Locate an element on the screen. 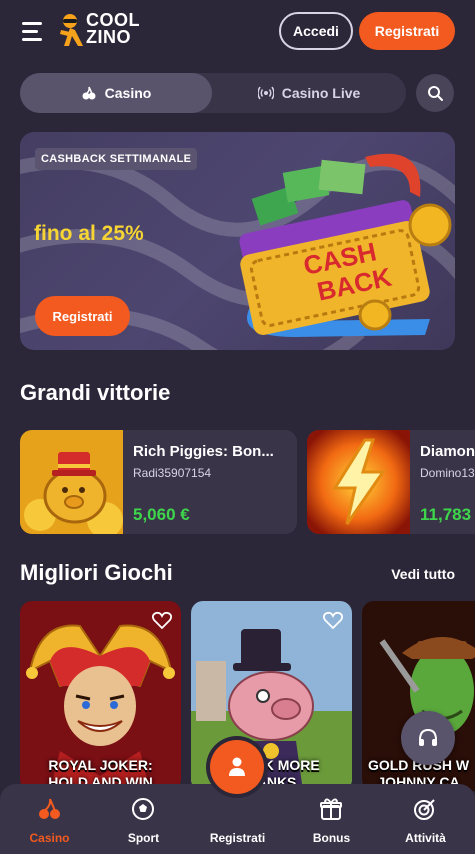 The height and width of the screenshot is (854, 475). support-button is located at coordinates (428, 738).